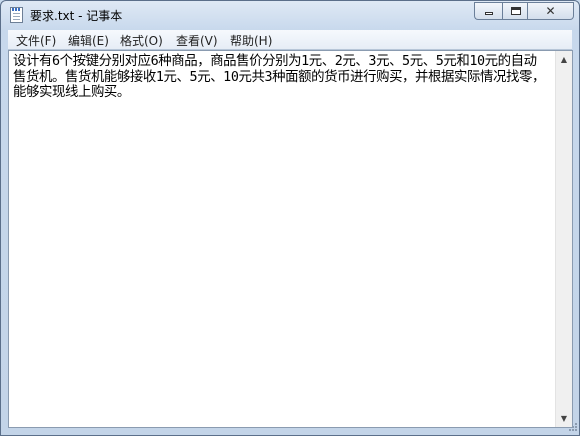 Image resolution: width=580 pixels, height=436 pixels. What do you see at coordinates (251, 40) in the screenshot?
I see `menu-help: 帮助(H)` at bounding box center [251, 40].